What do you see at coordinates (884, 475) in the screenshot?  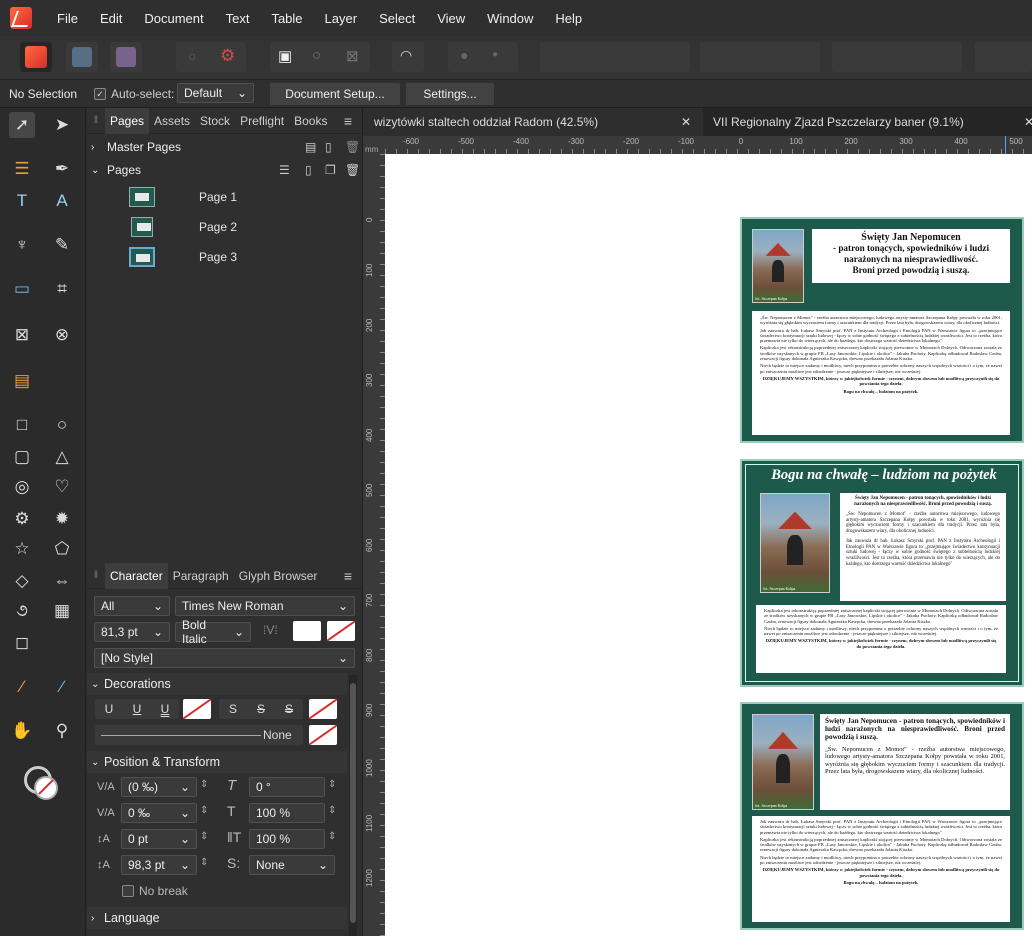 I see `banner-heading: Bogu na chwałę – ludziom na pożytek` at bounding box center [884, 475].